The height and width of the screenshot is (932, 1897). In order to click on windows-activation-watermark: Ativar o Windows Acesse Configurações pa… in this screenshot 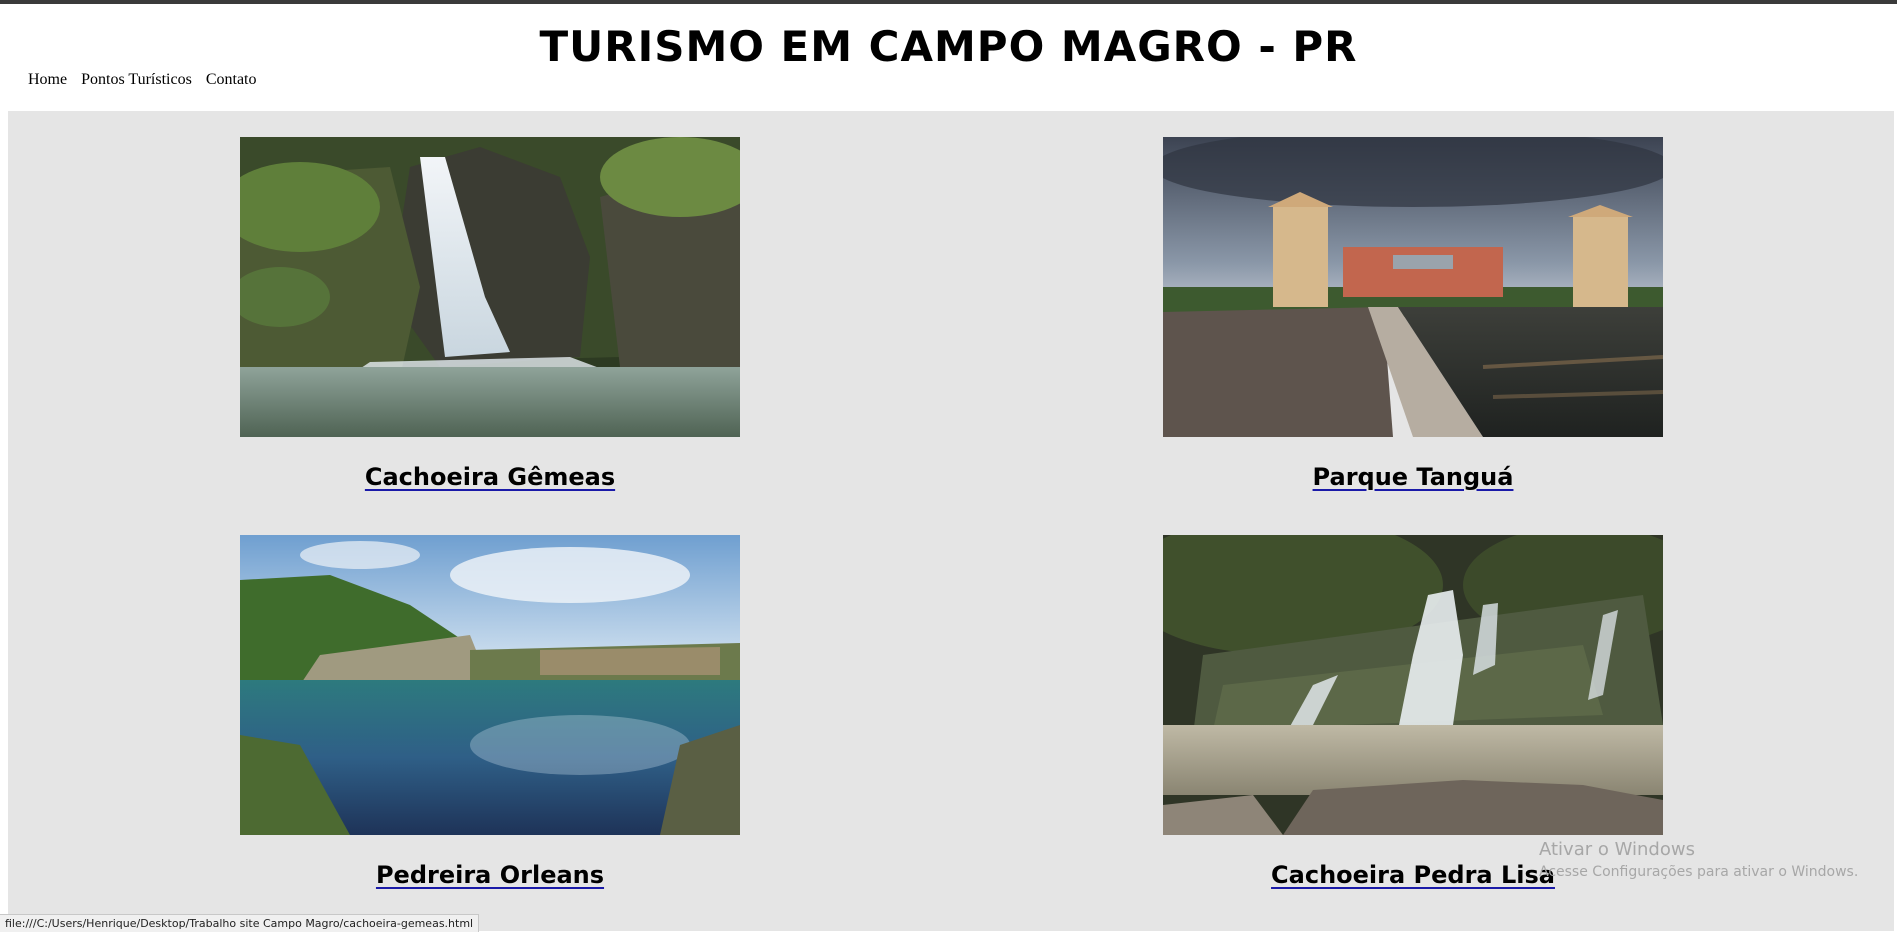, I will do `click(1698, 859)`.